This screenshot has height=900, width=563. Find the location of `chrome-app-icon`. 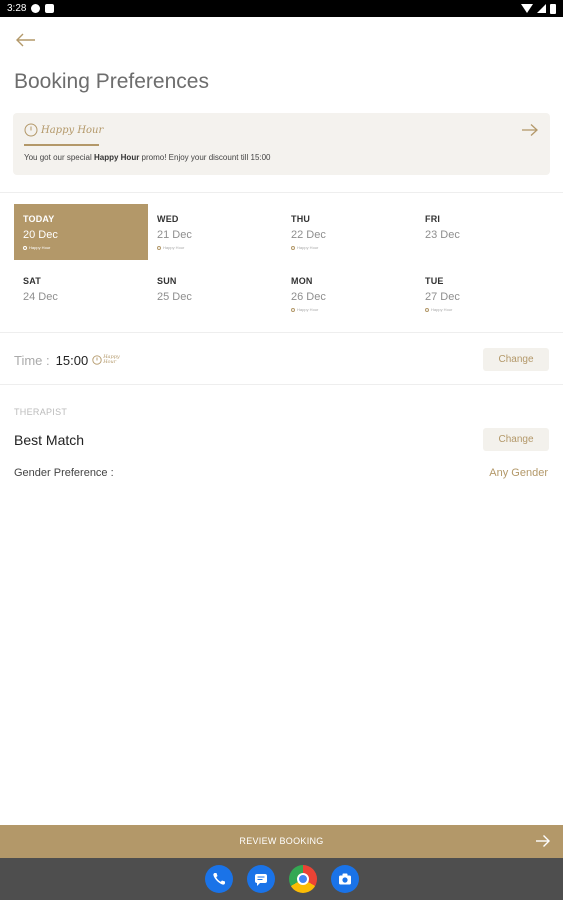

chrome-app-icon is located at coordinates (302, 879).